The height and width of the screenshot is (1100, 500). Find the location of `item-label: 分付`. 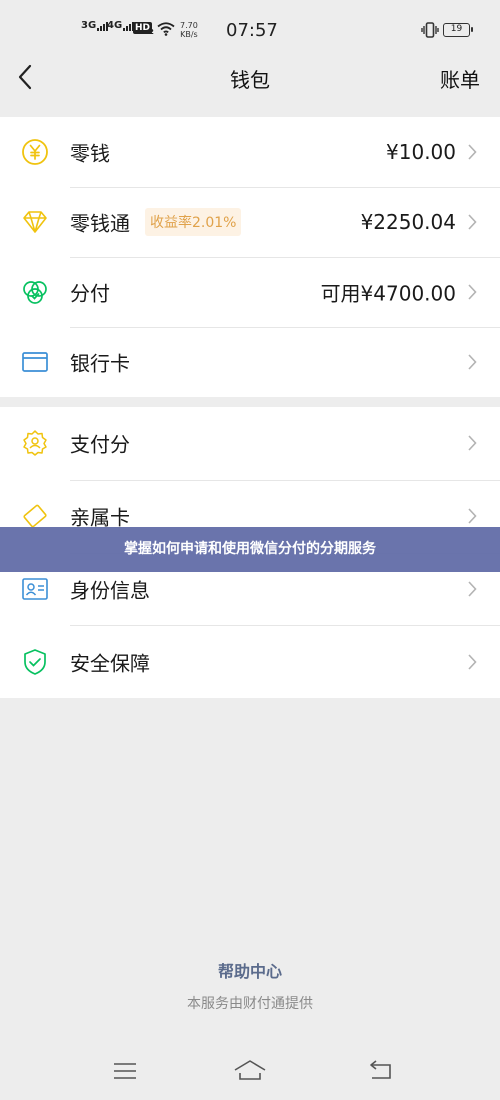

item-label: 分付 is located at coordinates (90, 293).